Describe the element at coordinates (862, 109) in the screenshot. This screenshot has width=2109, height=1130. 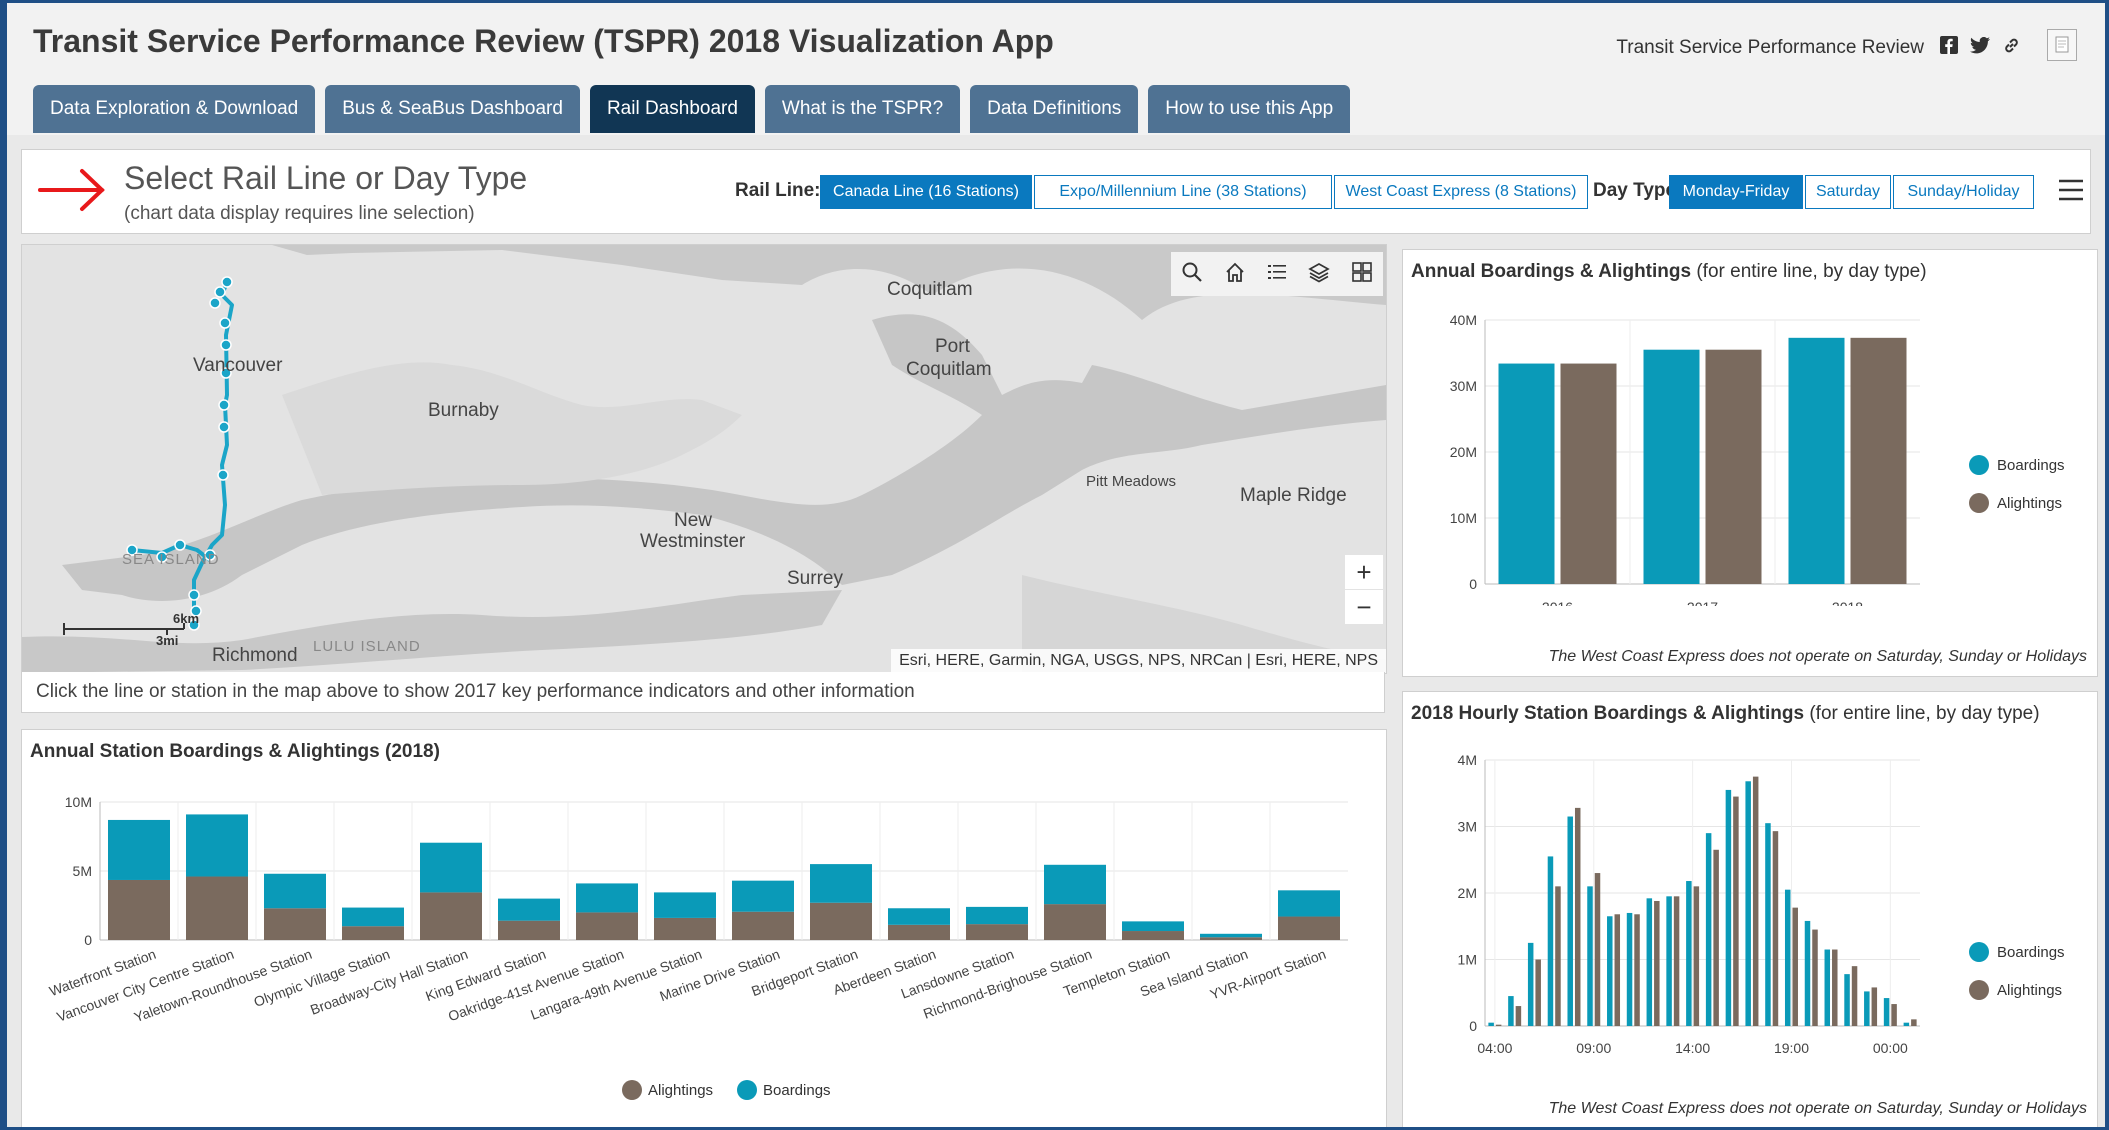
I see `tab-what-is-tspr: What is the TSPR?` at that location.